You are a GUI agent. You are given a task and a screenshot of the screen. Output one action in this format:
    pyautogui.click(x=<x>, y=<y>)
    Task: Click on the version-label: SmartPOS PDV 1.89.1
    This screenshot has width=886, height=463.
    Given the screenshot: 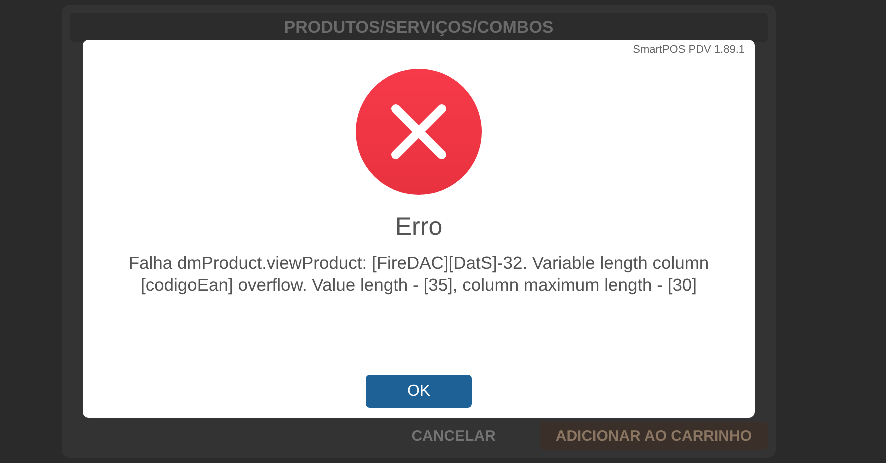 What is the action you would take?
    pyautogui.click(x=689, y=50)
    